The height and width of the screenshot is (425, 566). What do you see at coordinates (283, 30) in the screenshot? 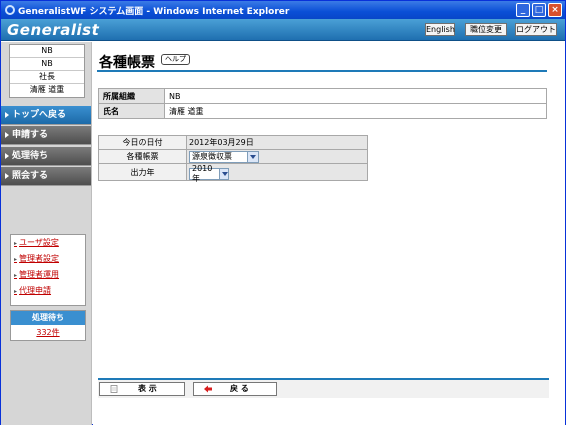
I see `app-header: Generalist English 職位変更 ログアウト` at bounding box center [283, 30].